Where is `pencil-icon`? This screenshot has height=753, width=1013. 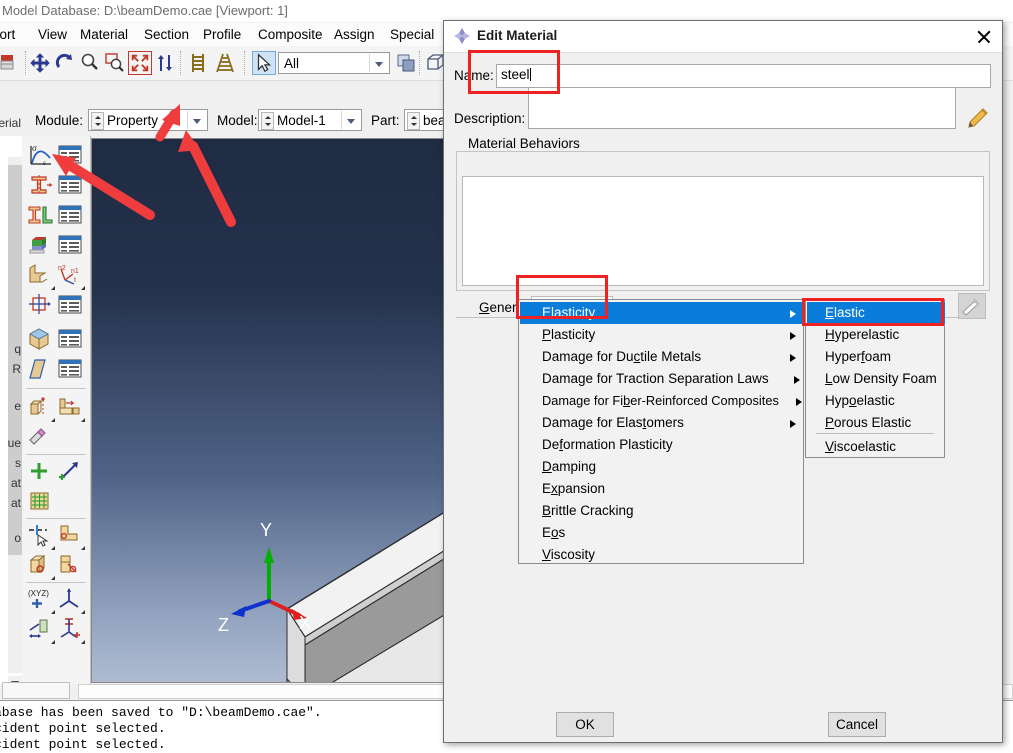 pencil-icon is located at coordinates (976, 120).